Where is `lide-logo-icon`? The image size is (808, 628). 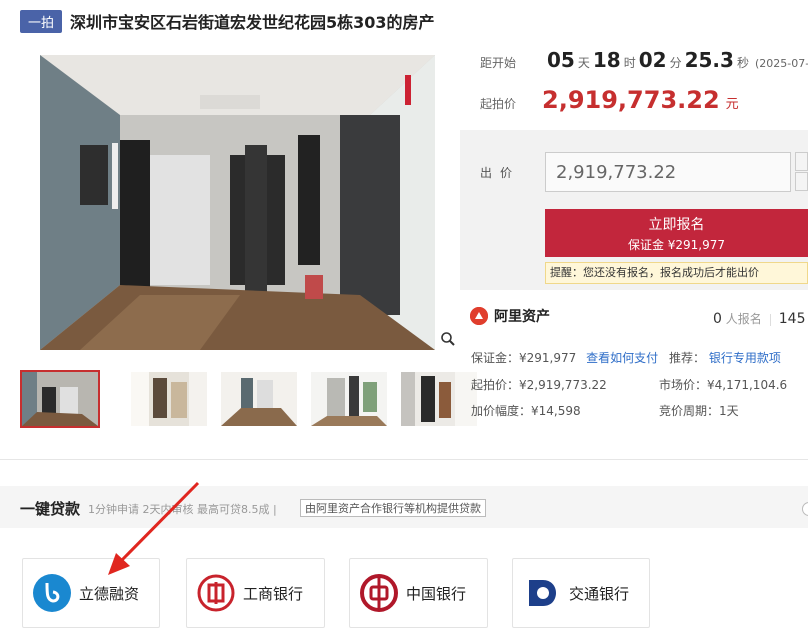
lide-logo-icon is located at coordinates (52, 593).